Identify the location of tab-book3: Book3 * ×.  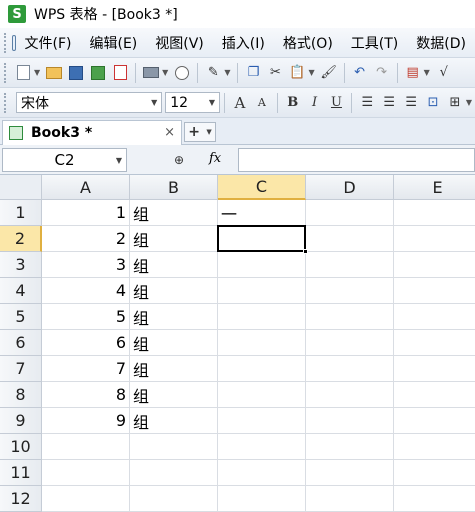
(92, 132).